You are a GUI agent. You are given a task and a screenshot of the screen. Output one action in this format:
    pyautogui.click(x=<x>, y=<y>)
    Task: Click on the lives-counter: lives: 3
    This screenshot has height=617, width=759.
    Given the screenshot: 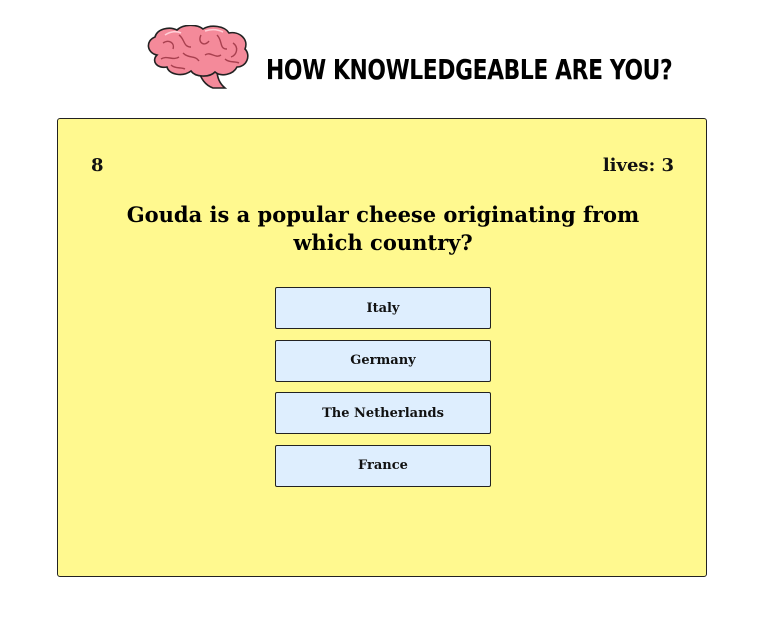 What is the action you would take?
    pyautogui.click(x=638, y=165)
    